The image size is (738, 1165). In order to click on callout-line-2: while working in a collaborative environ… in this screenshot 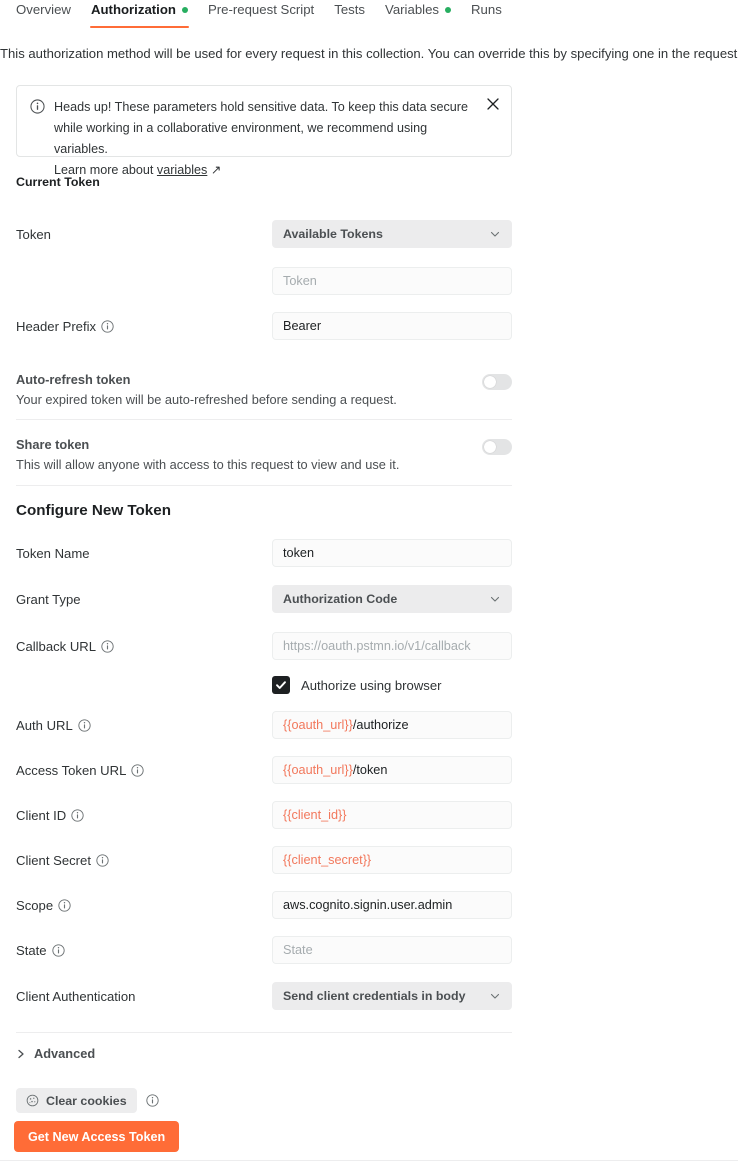, I will do `click(241, 138)`.